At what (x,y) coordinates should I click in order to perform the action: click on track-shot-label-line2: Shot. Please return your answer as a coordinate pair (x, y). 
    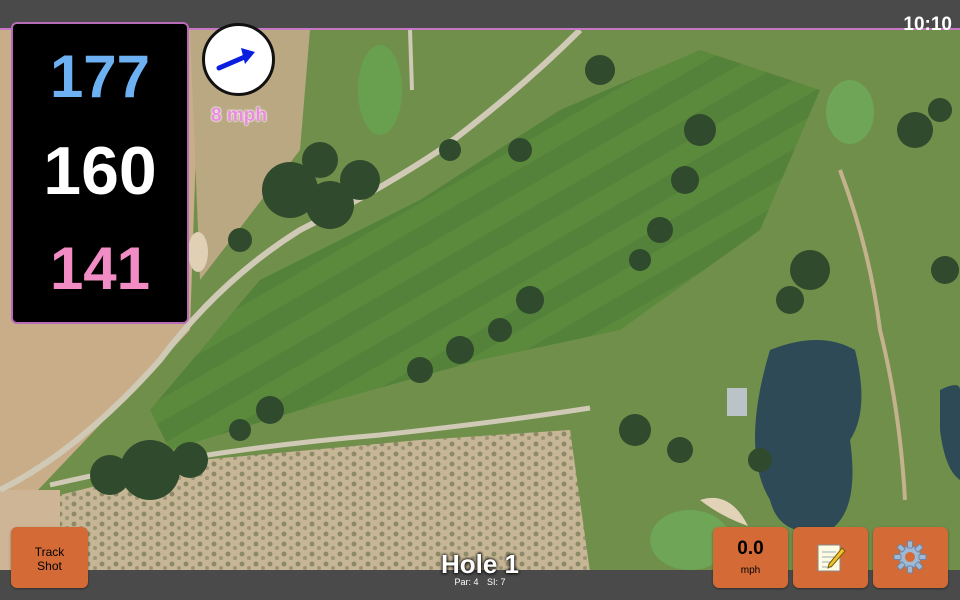
    Looking at the image, I should click on (49, 566).